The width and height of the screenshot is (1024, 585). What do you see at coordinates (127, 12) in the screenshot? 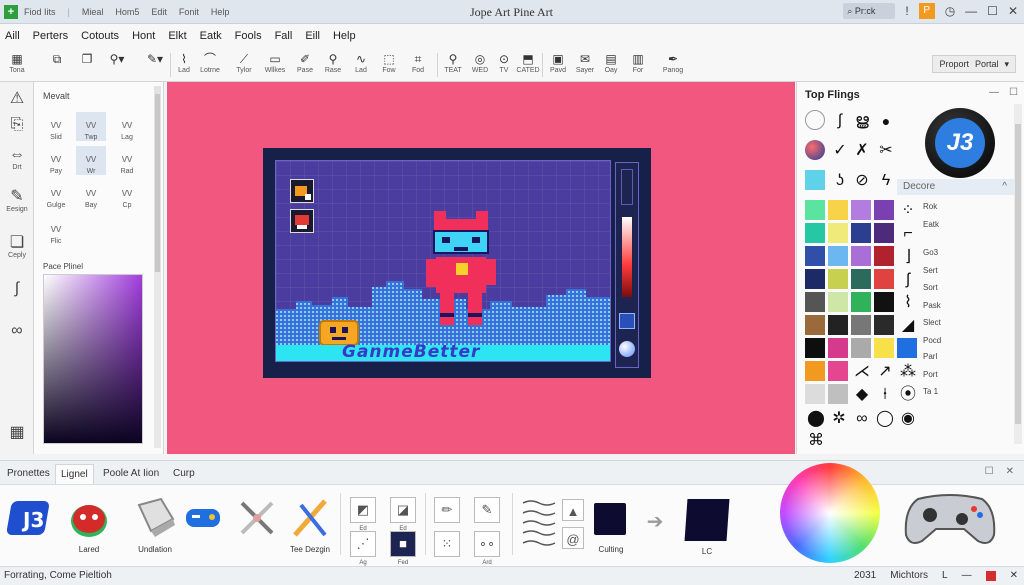
I see `title-menu-item: Hom5` at bounding box center [127, 12].